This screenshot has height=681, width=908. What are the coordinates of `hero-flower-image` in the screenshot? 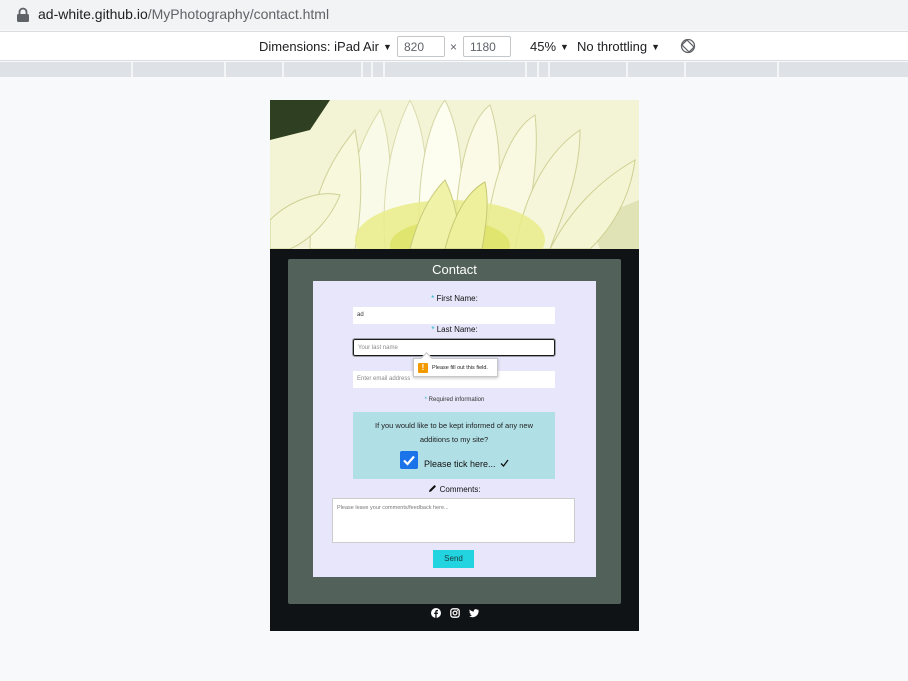 It's located at (454, 174).